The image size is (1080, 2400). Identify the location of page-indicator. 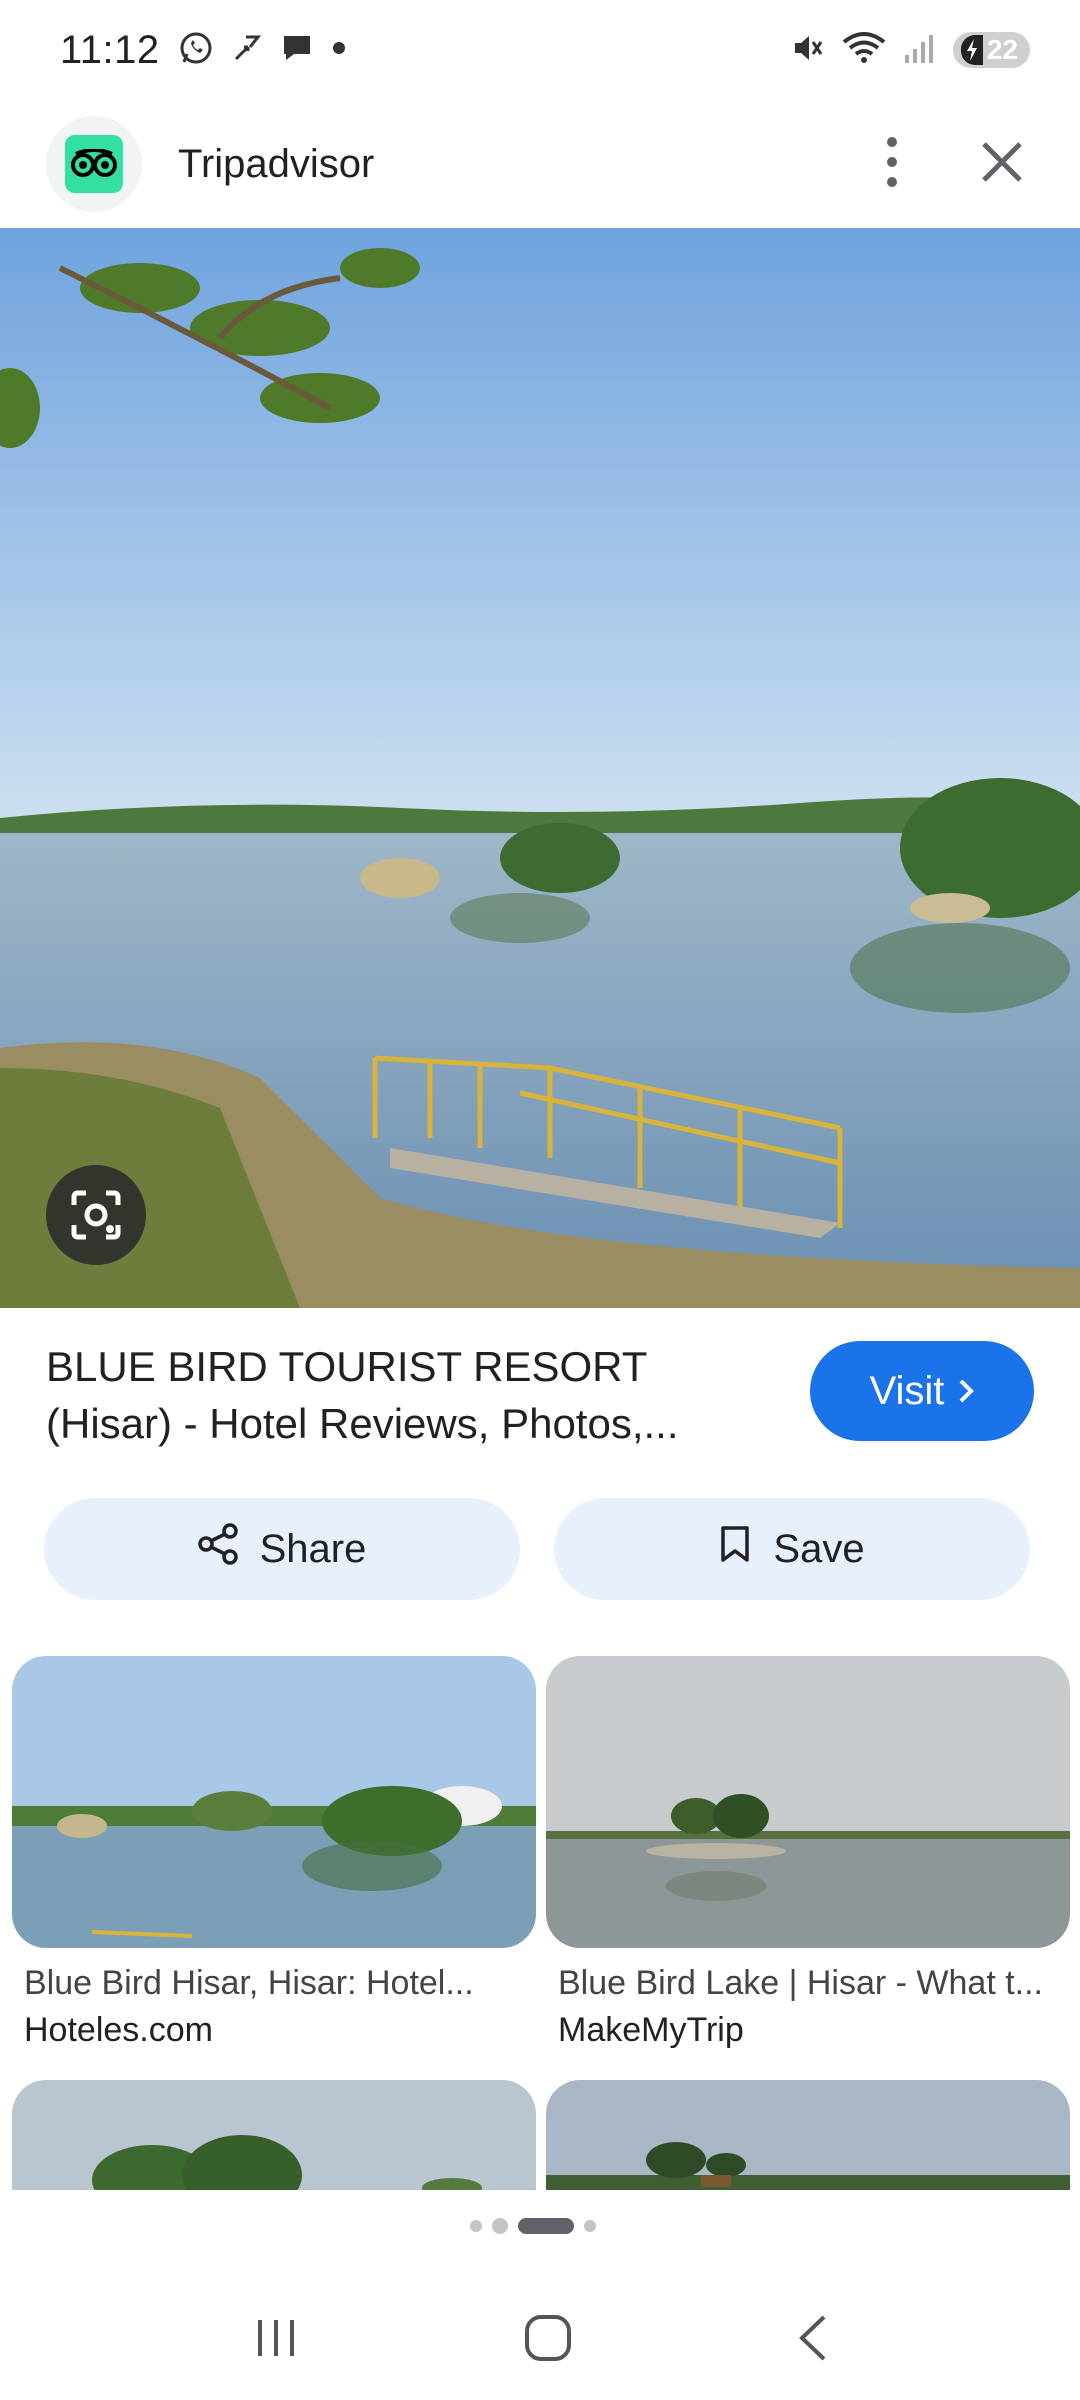
(533, 2226).